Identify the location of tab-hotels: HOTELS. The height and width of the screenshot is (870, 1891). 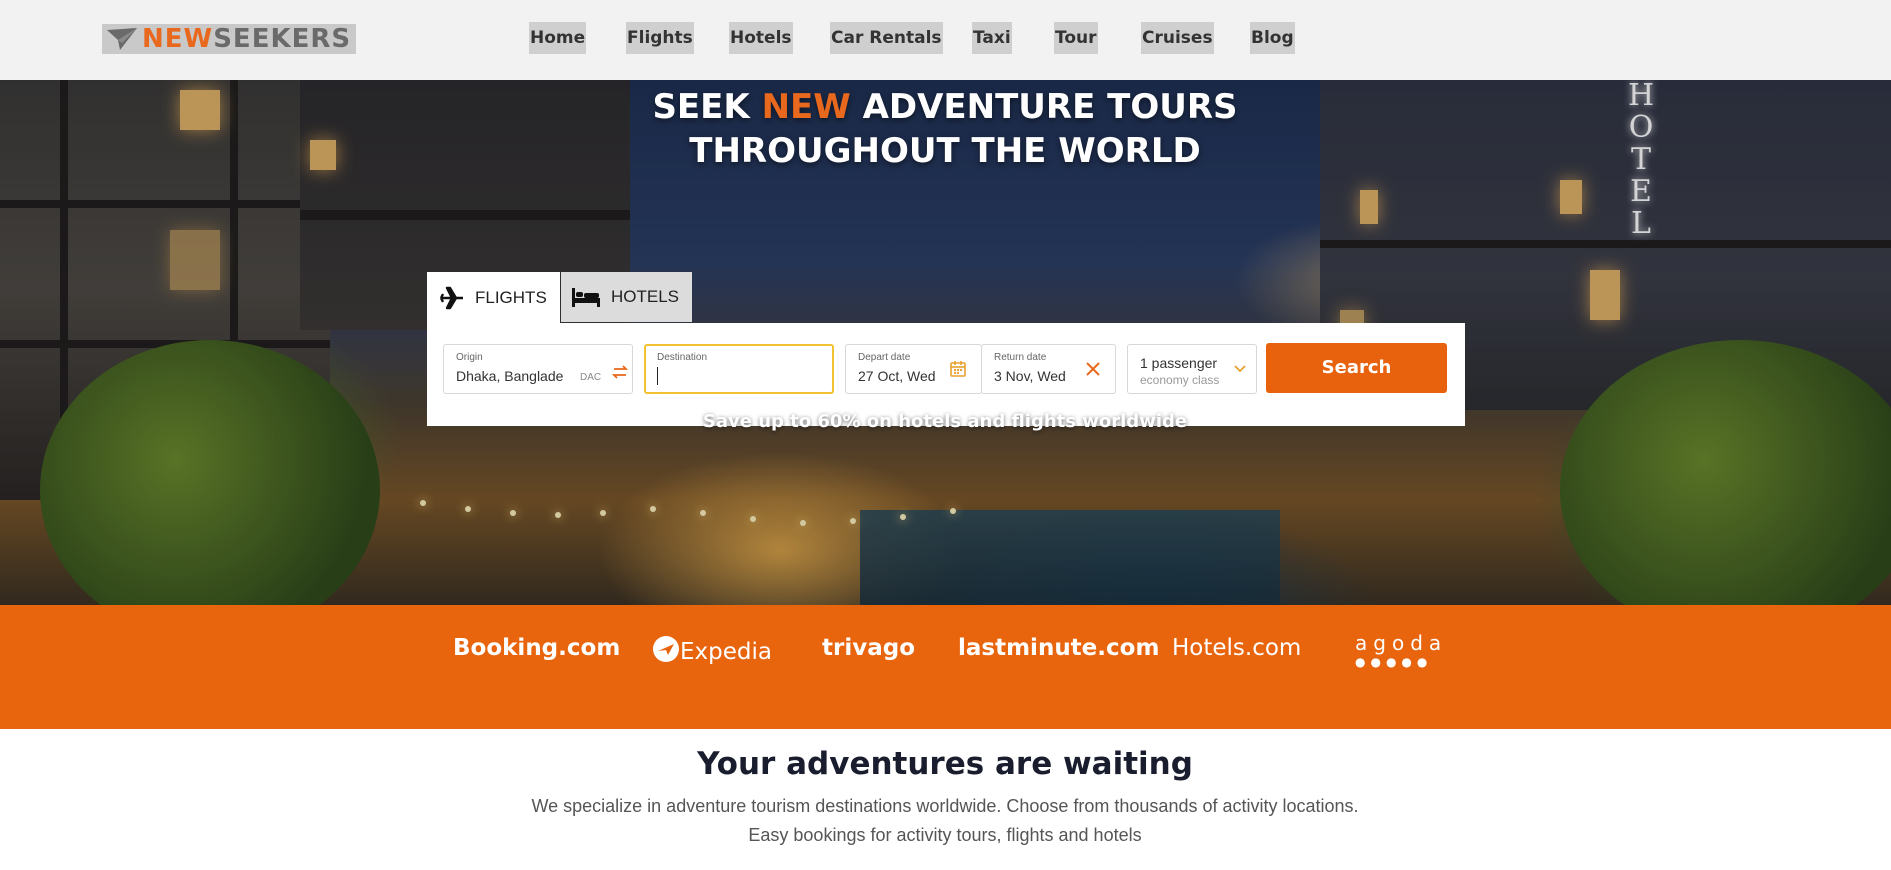
(626, 297).